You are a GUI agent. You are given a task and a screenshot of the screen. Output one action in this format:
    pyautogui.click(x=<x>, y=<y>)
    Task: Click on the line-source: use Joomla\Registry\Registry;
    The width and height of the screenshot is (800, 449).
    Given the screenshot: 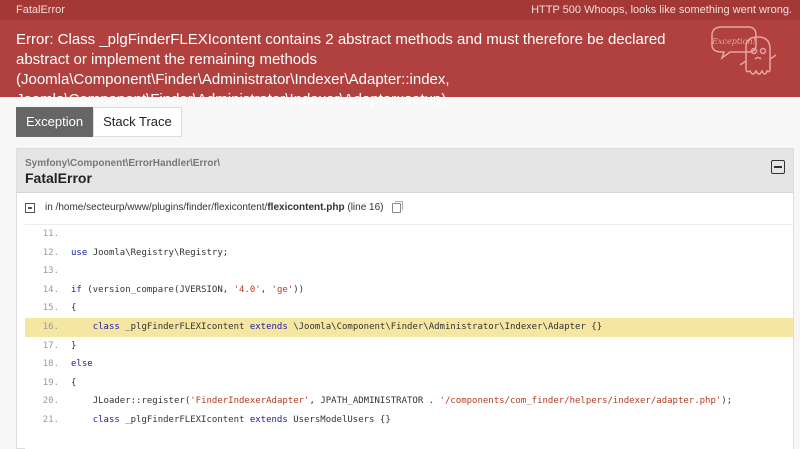 What is the action you would take?
    pyautogui.click(x=150, y=252)
    